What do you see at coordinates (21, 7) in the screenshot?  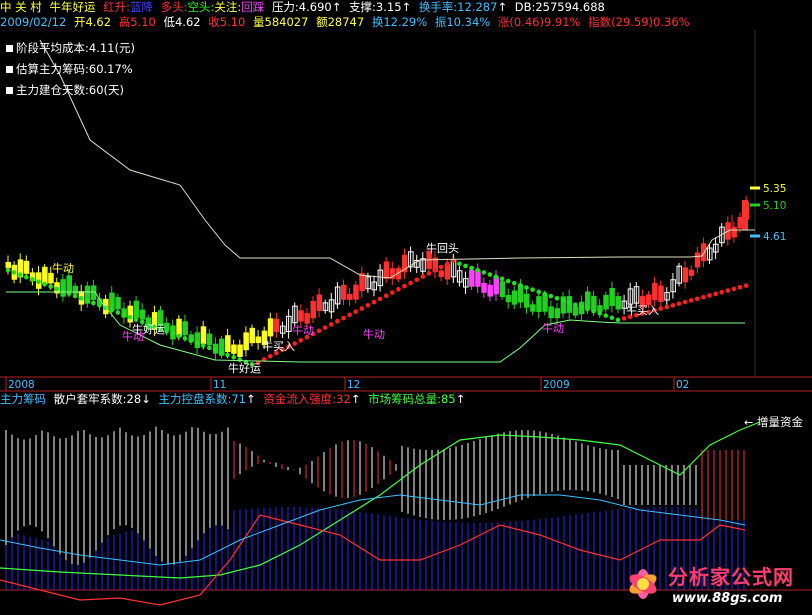 I see `stock-name: 中 关 村` at bounding box center [21, 7].